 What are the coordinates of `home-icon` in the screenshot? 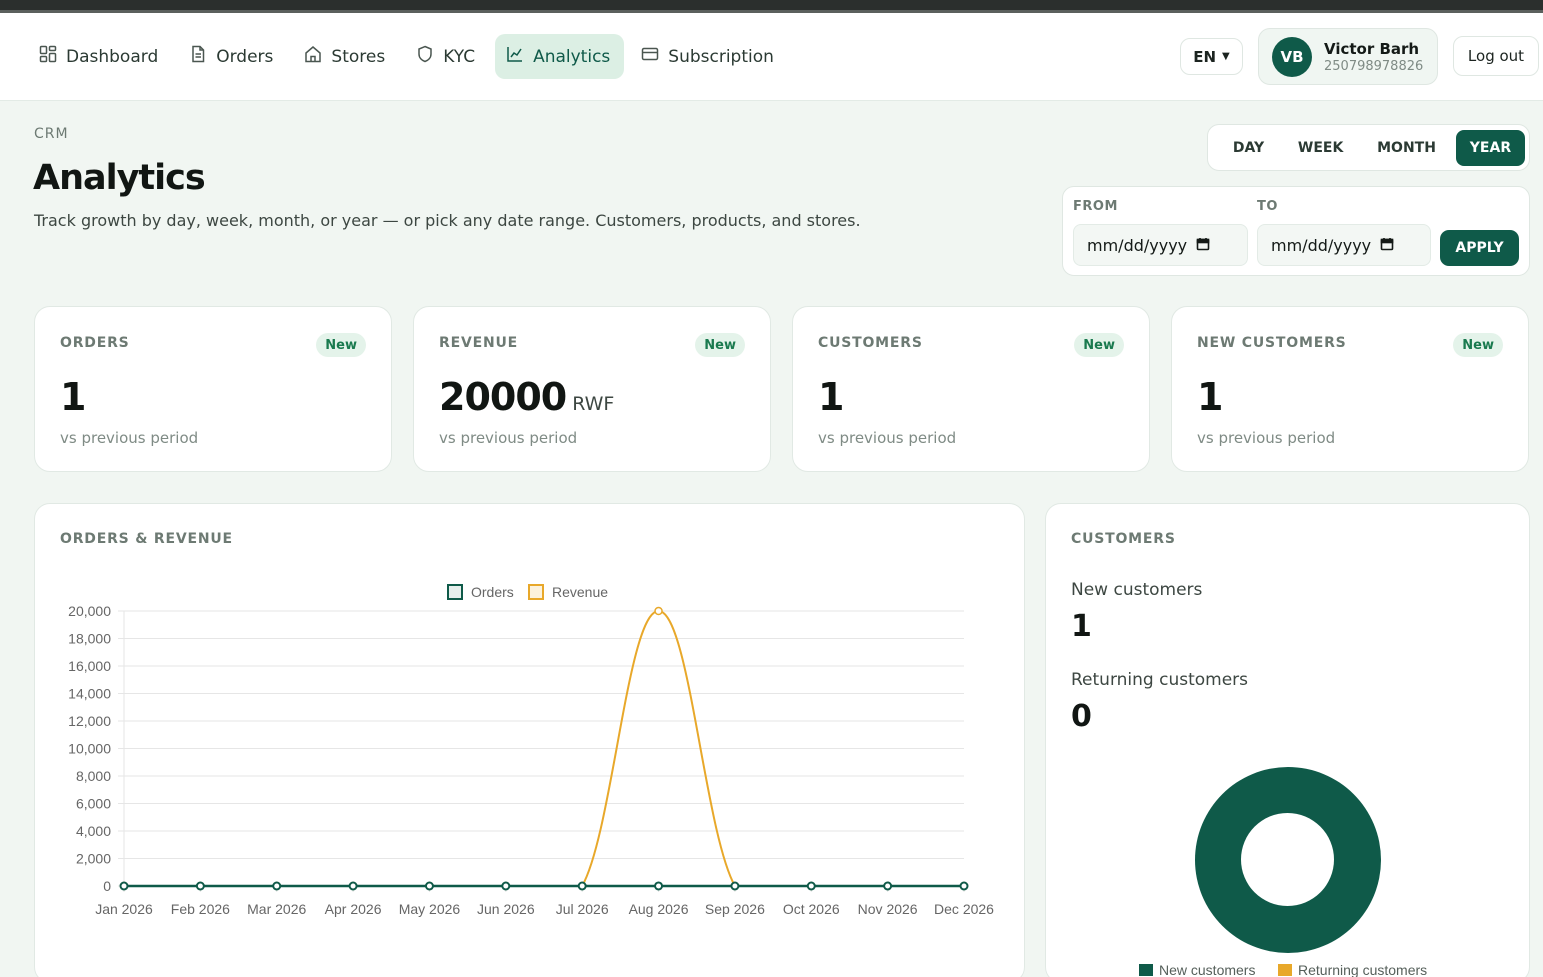 It's located at (313, 56).